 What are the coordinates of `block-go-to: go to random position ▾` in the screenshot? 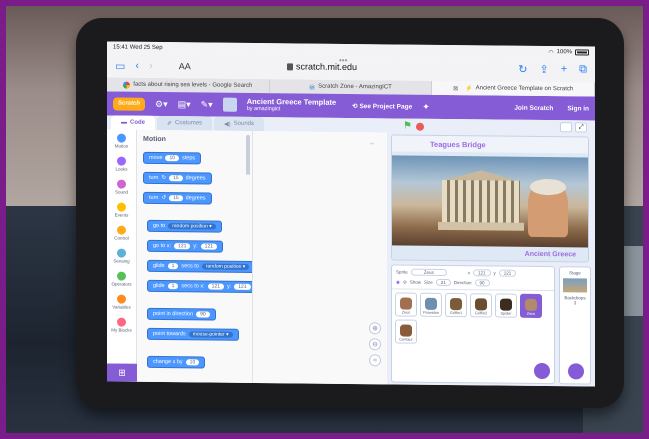 It's located at (184, 226).